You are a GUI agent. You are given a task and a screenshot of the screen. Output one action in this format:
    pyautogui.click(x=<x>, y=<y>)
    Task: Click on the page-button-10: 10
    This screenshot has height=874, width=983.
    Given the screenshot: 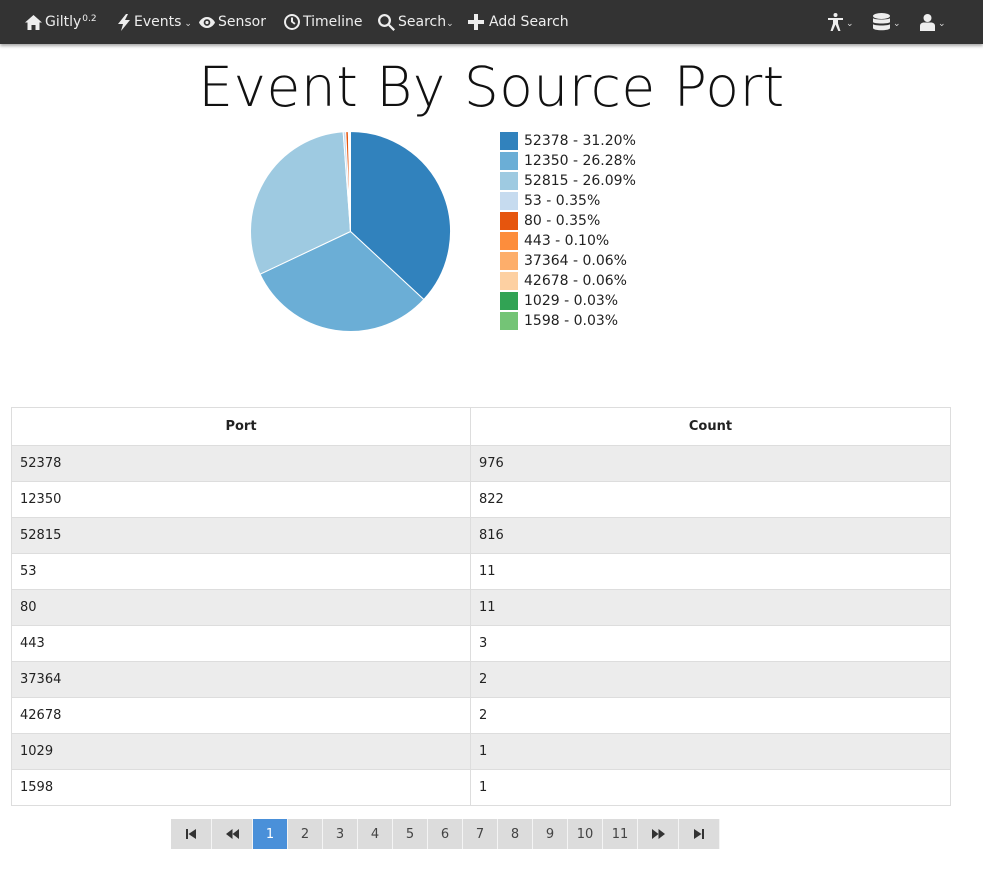 What is the action you would take?
    pyautogui.click(x=585, y=834)
    